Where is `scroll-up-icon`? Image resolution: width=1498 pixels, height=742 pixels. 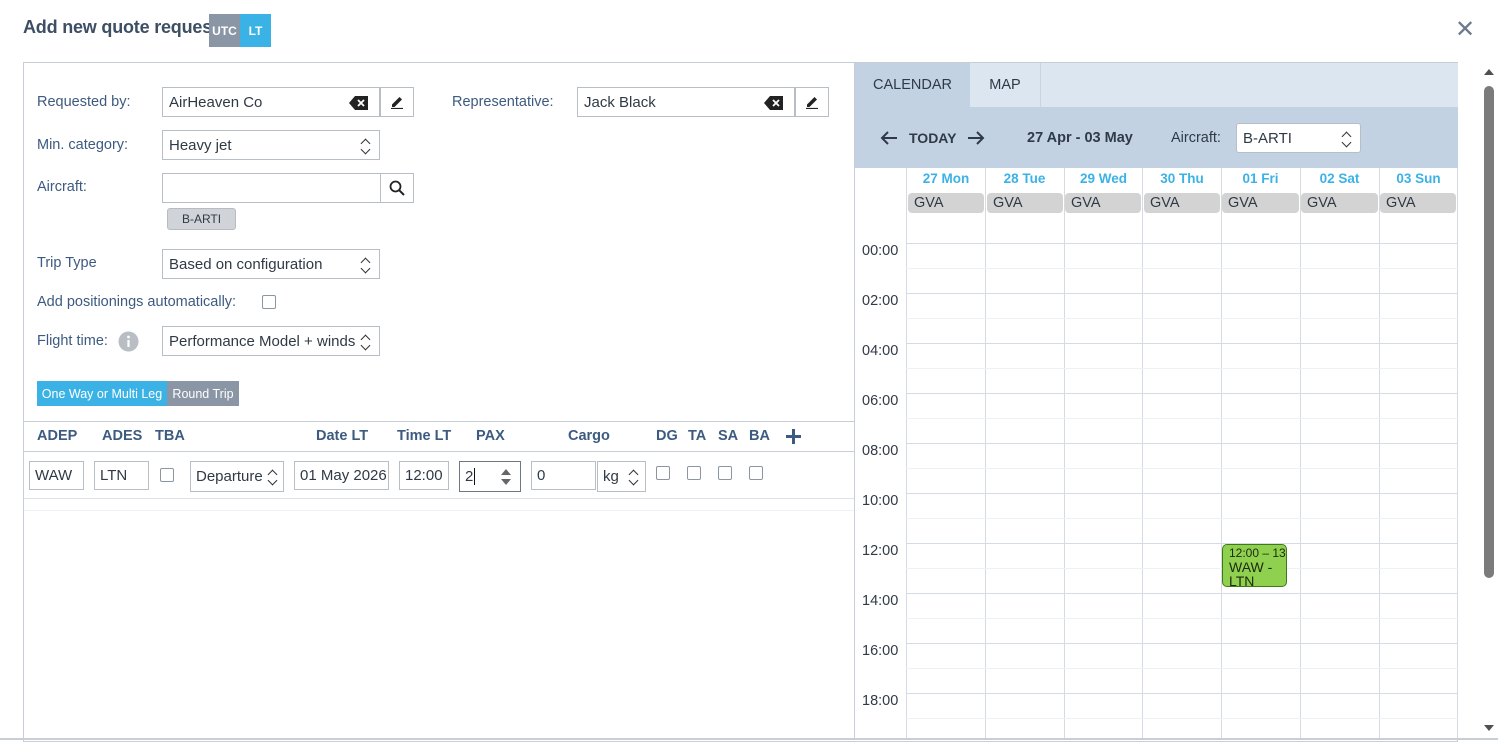 scroll-up-icon is located at coordinates (1489, 72).